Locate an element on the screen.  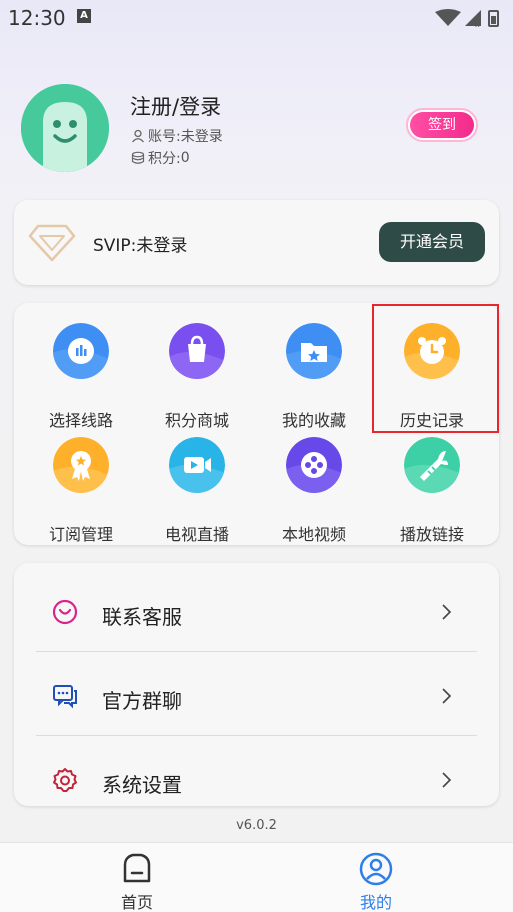
coins-icon is located at coordinates (138, 157).